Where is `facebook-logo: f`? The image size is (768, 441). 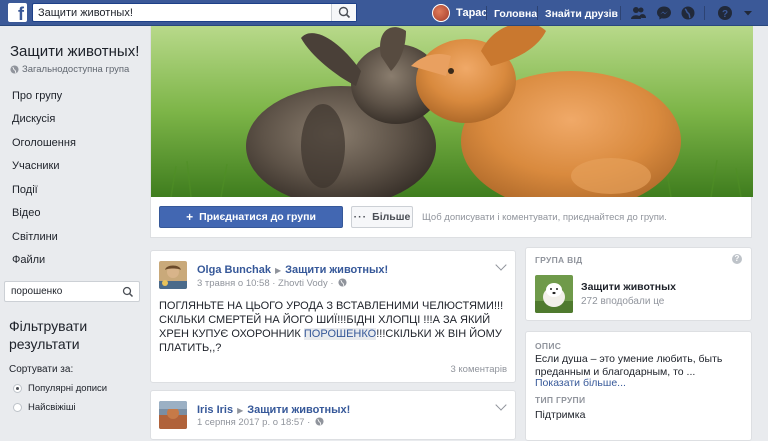
facebook-logo: f is located at coordinates (17, 12).